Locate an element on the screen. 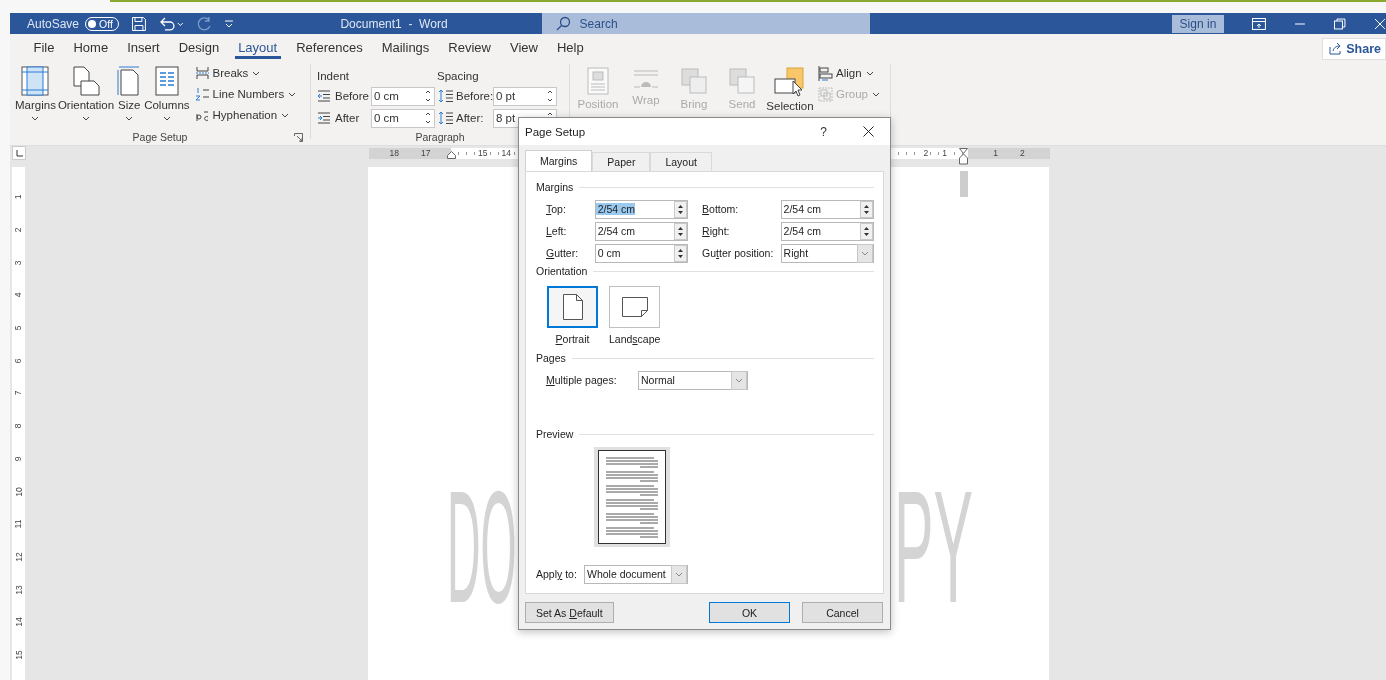  ribbon-tab: Mailings is located at coordinates (405, 47).